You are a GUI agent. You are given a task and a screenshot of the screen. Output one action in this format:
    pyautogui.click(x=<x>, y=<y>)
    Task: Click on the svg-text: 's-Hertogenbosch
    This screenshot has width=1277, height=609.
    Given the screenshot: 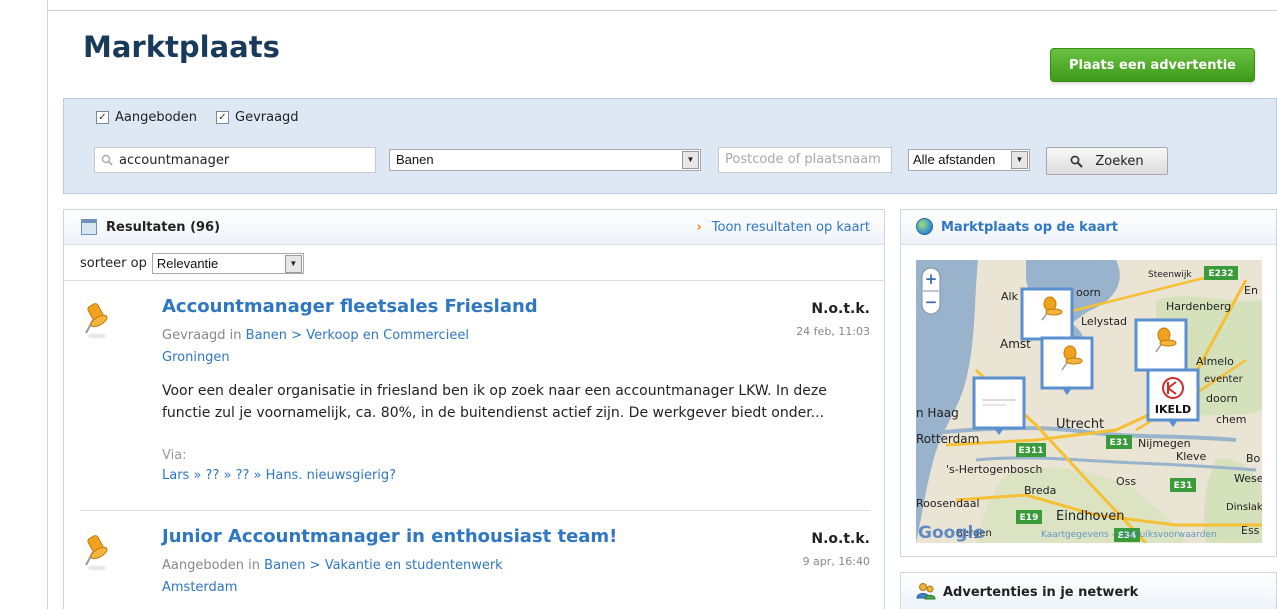 What is the action you would take?
    pyautogui.click(x=994, y=469)
    